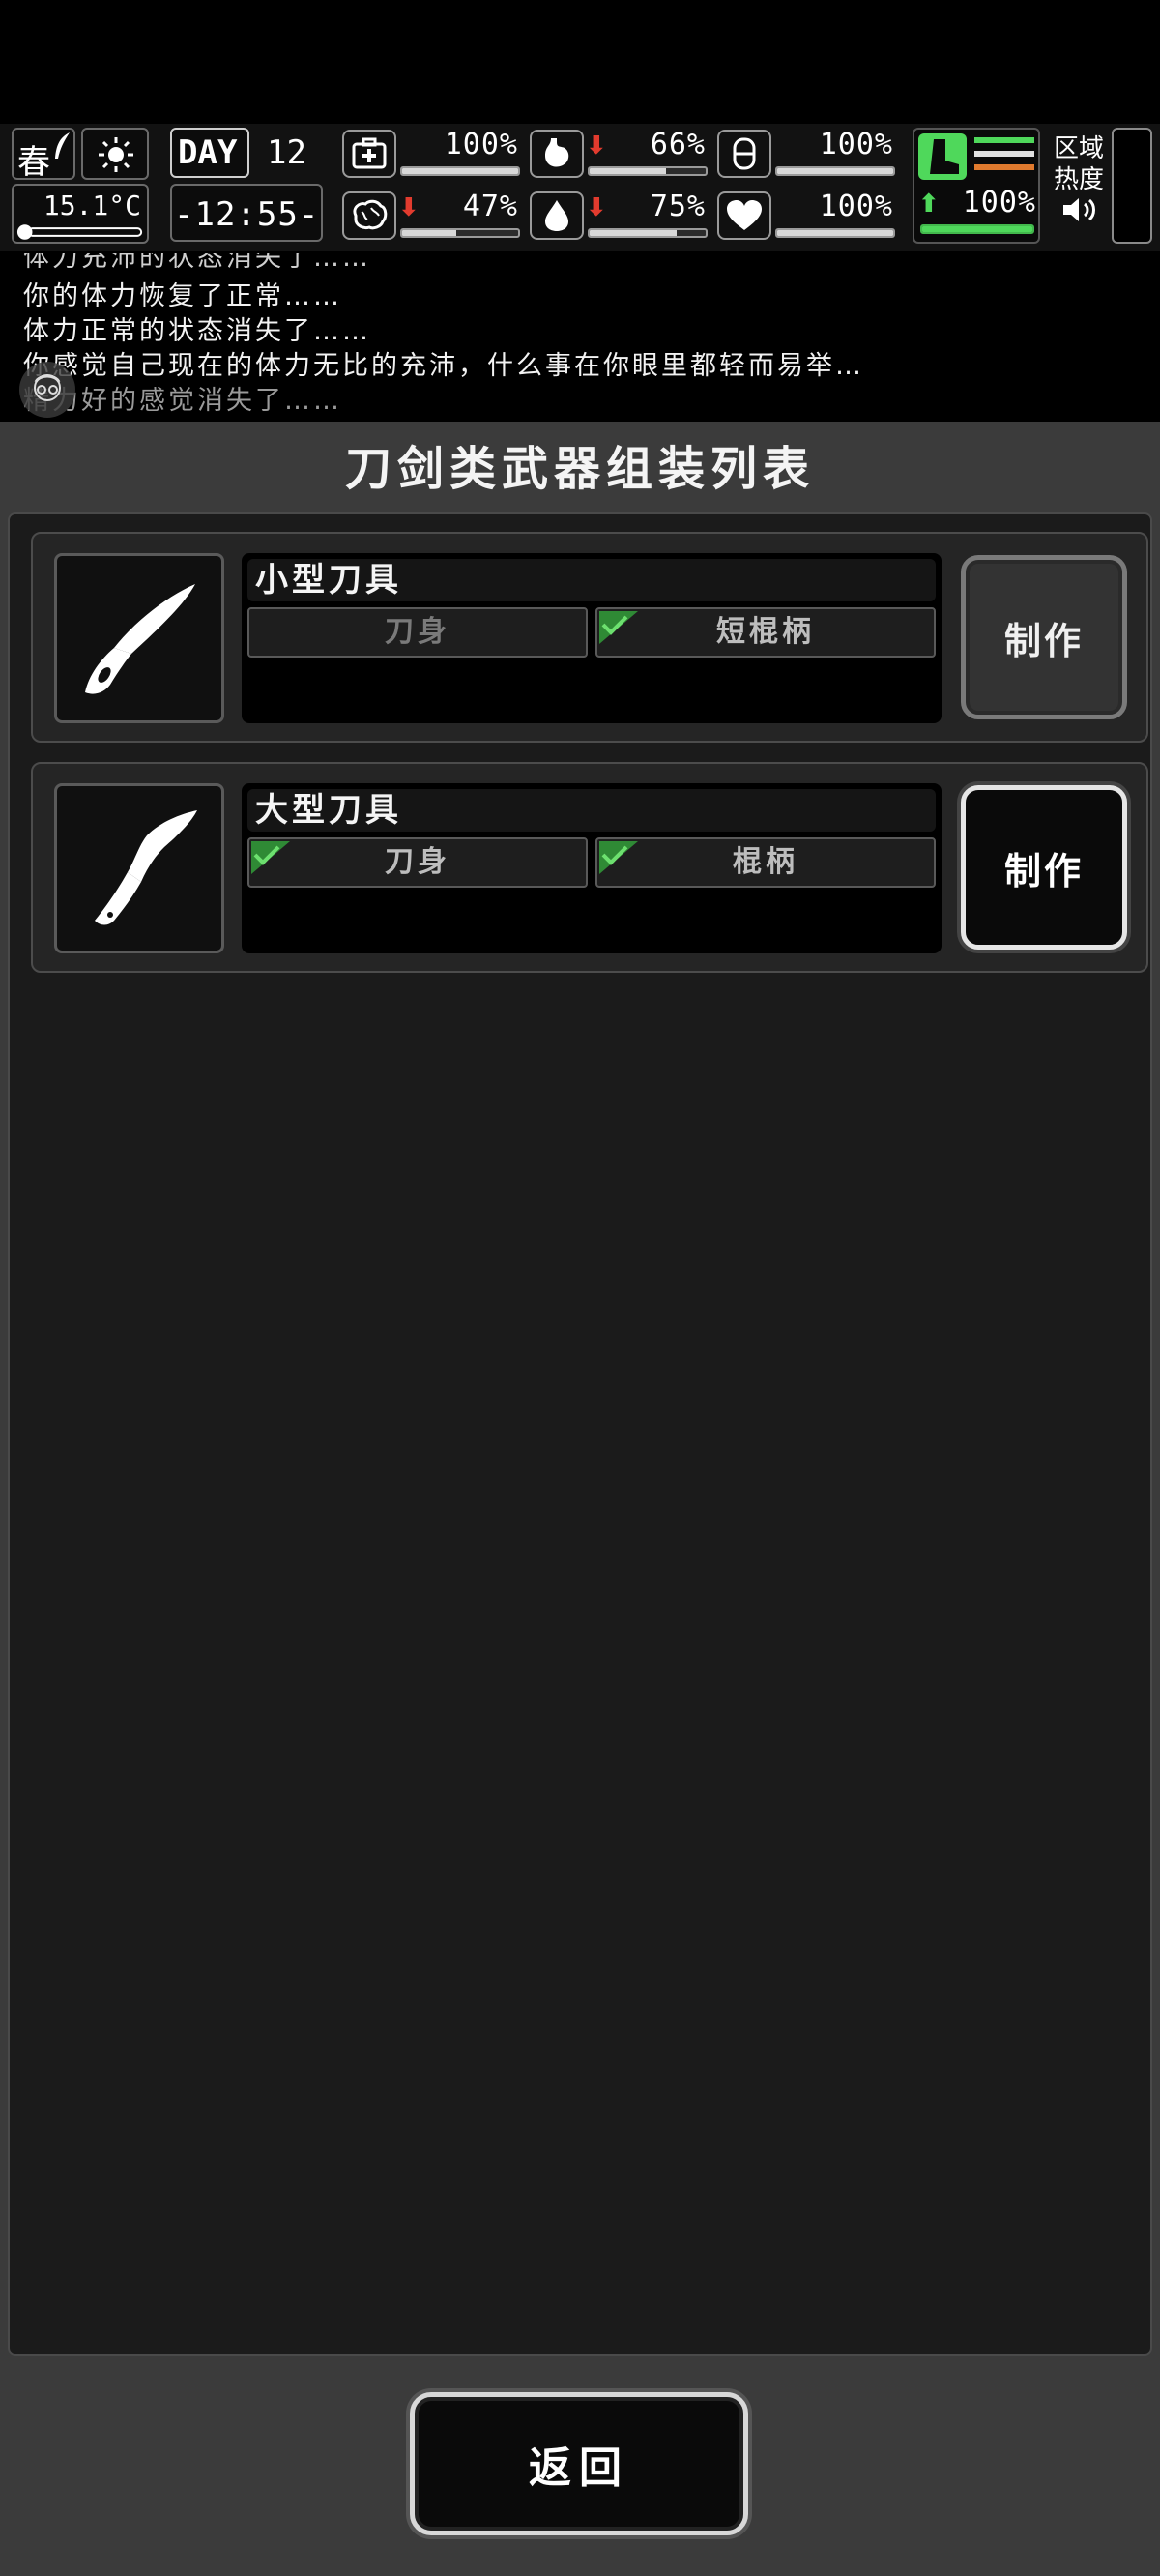 The height and width of the screenshot is (2576, 1160). What do you see at coordinates (634, 233) in the screenshot?
I see `thirst-bar-fill` at bounding box center [634, 233].